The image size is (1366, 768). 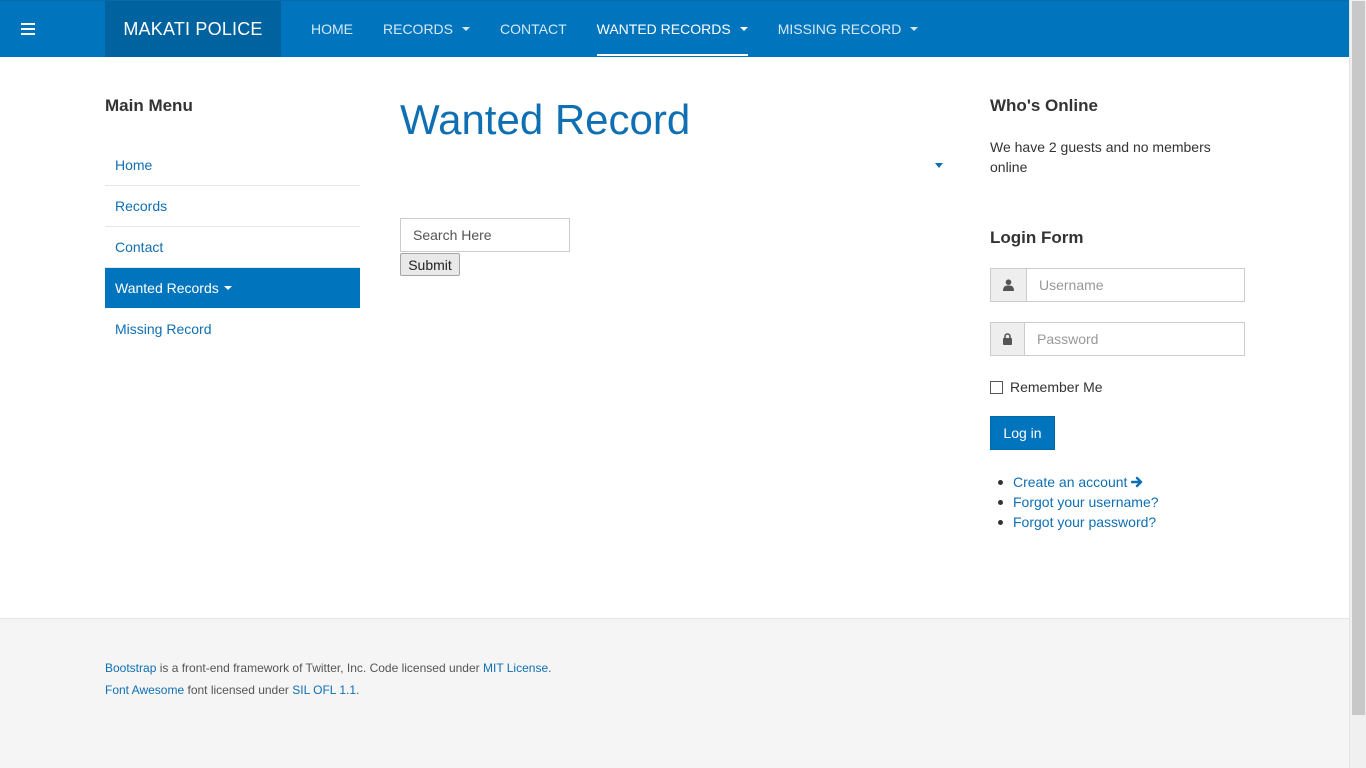 I want to click on remember-me-label: Remember Me, so click(x=1056, y=387).